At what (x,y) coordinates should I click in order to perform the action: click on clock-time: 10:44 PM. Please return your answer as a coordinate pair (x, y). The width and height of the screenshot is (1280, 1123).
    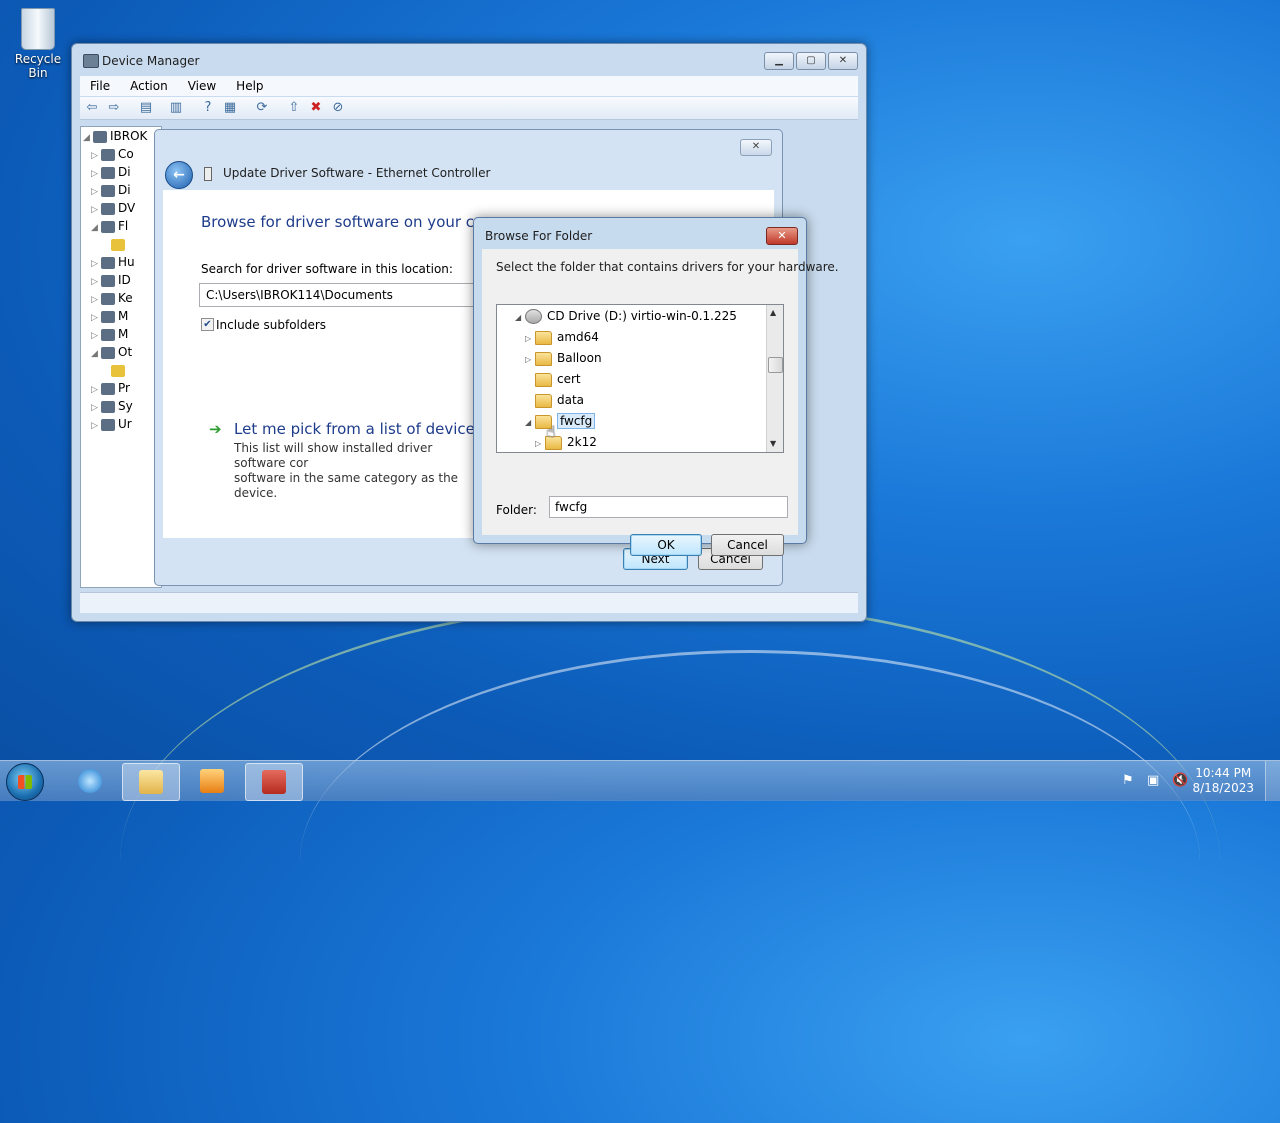
    Looking at the image, I should click on (1223, 773).